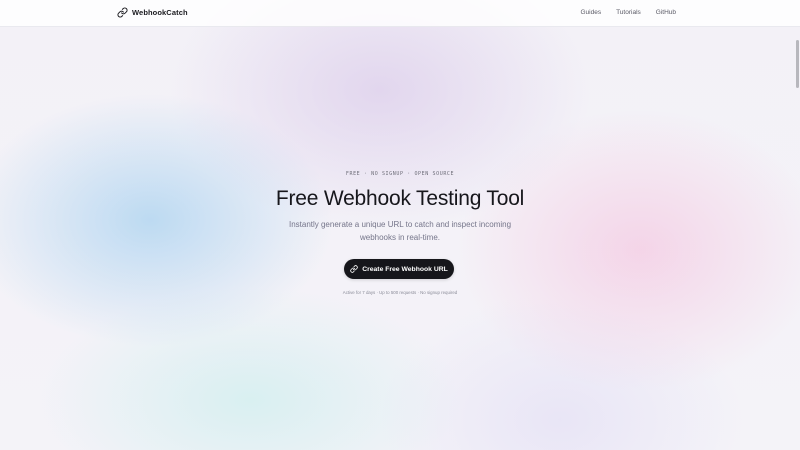 The height and width of the screenshot is (450, 800). What do you see at coordinates (797, 225) in the screenshot?
I see `page-scrollbar` at bounding box center [797, 225].